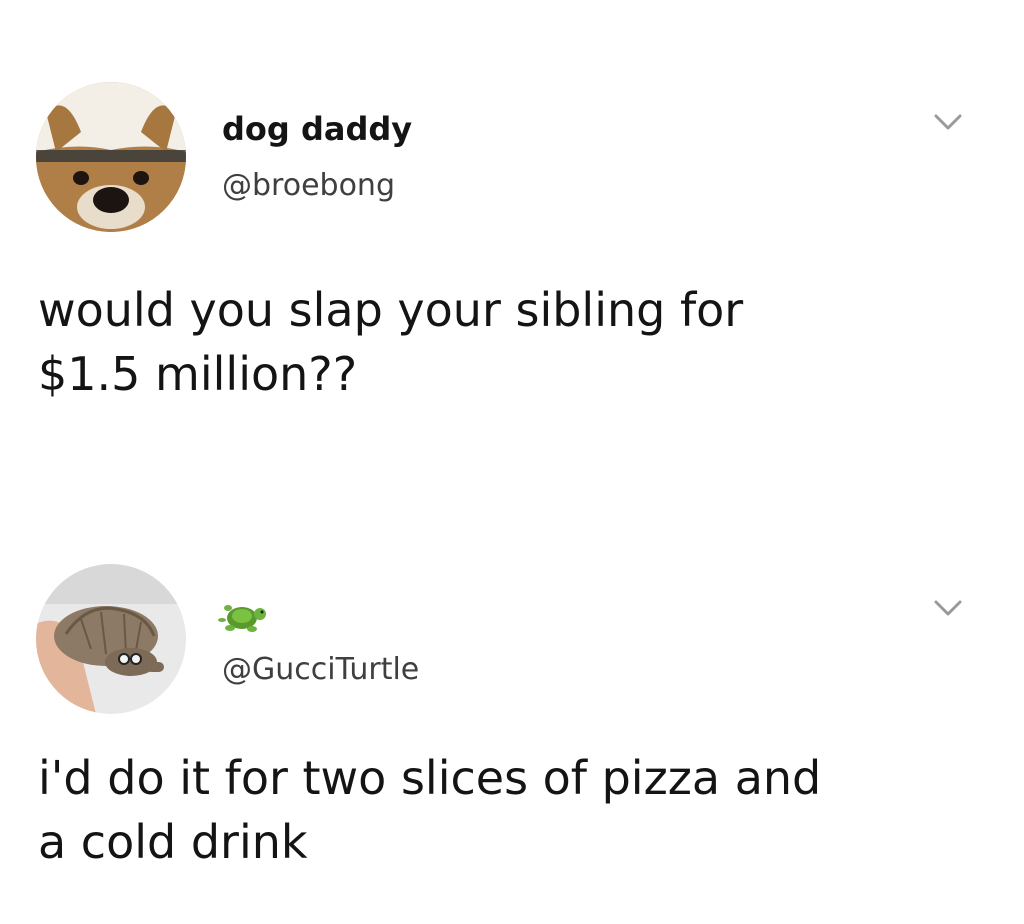 The width and height of the screenshot is (1024, 924). What do you see at coordinates (243, 615) in the screenshot?
I see `turtle-emoji-icon` at bounding box center [243, 615].